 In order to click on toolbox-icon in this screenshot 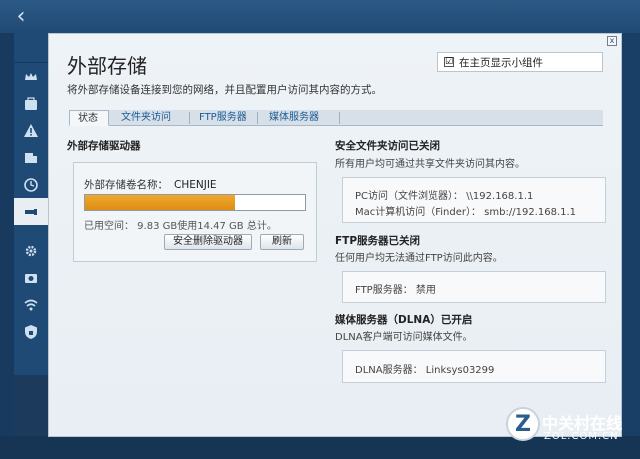, I will do `click(31, 103)`.